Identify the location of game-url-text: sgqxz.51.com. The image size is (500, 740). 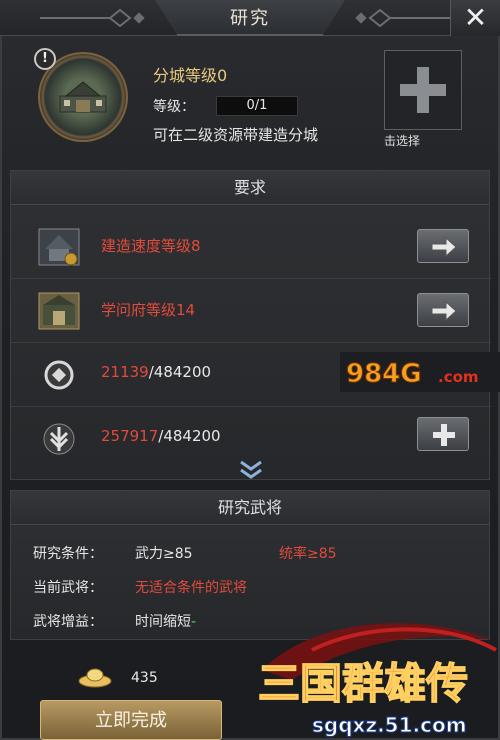
(389, 725).